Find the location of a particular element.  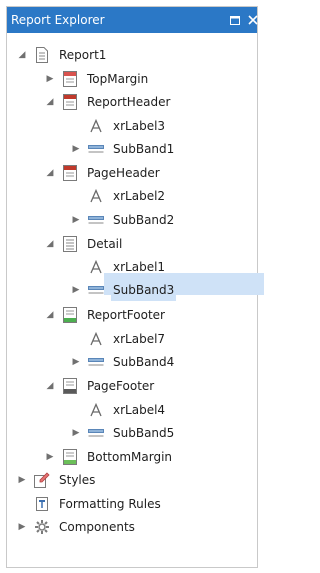

tree-node-label: SubBand3 is located at coordinates (144, 290).